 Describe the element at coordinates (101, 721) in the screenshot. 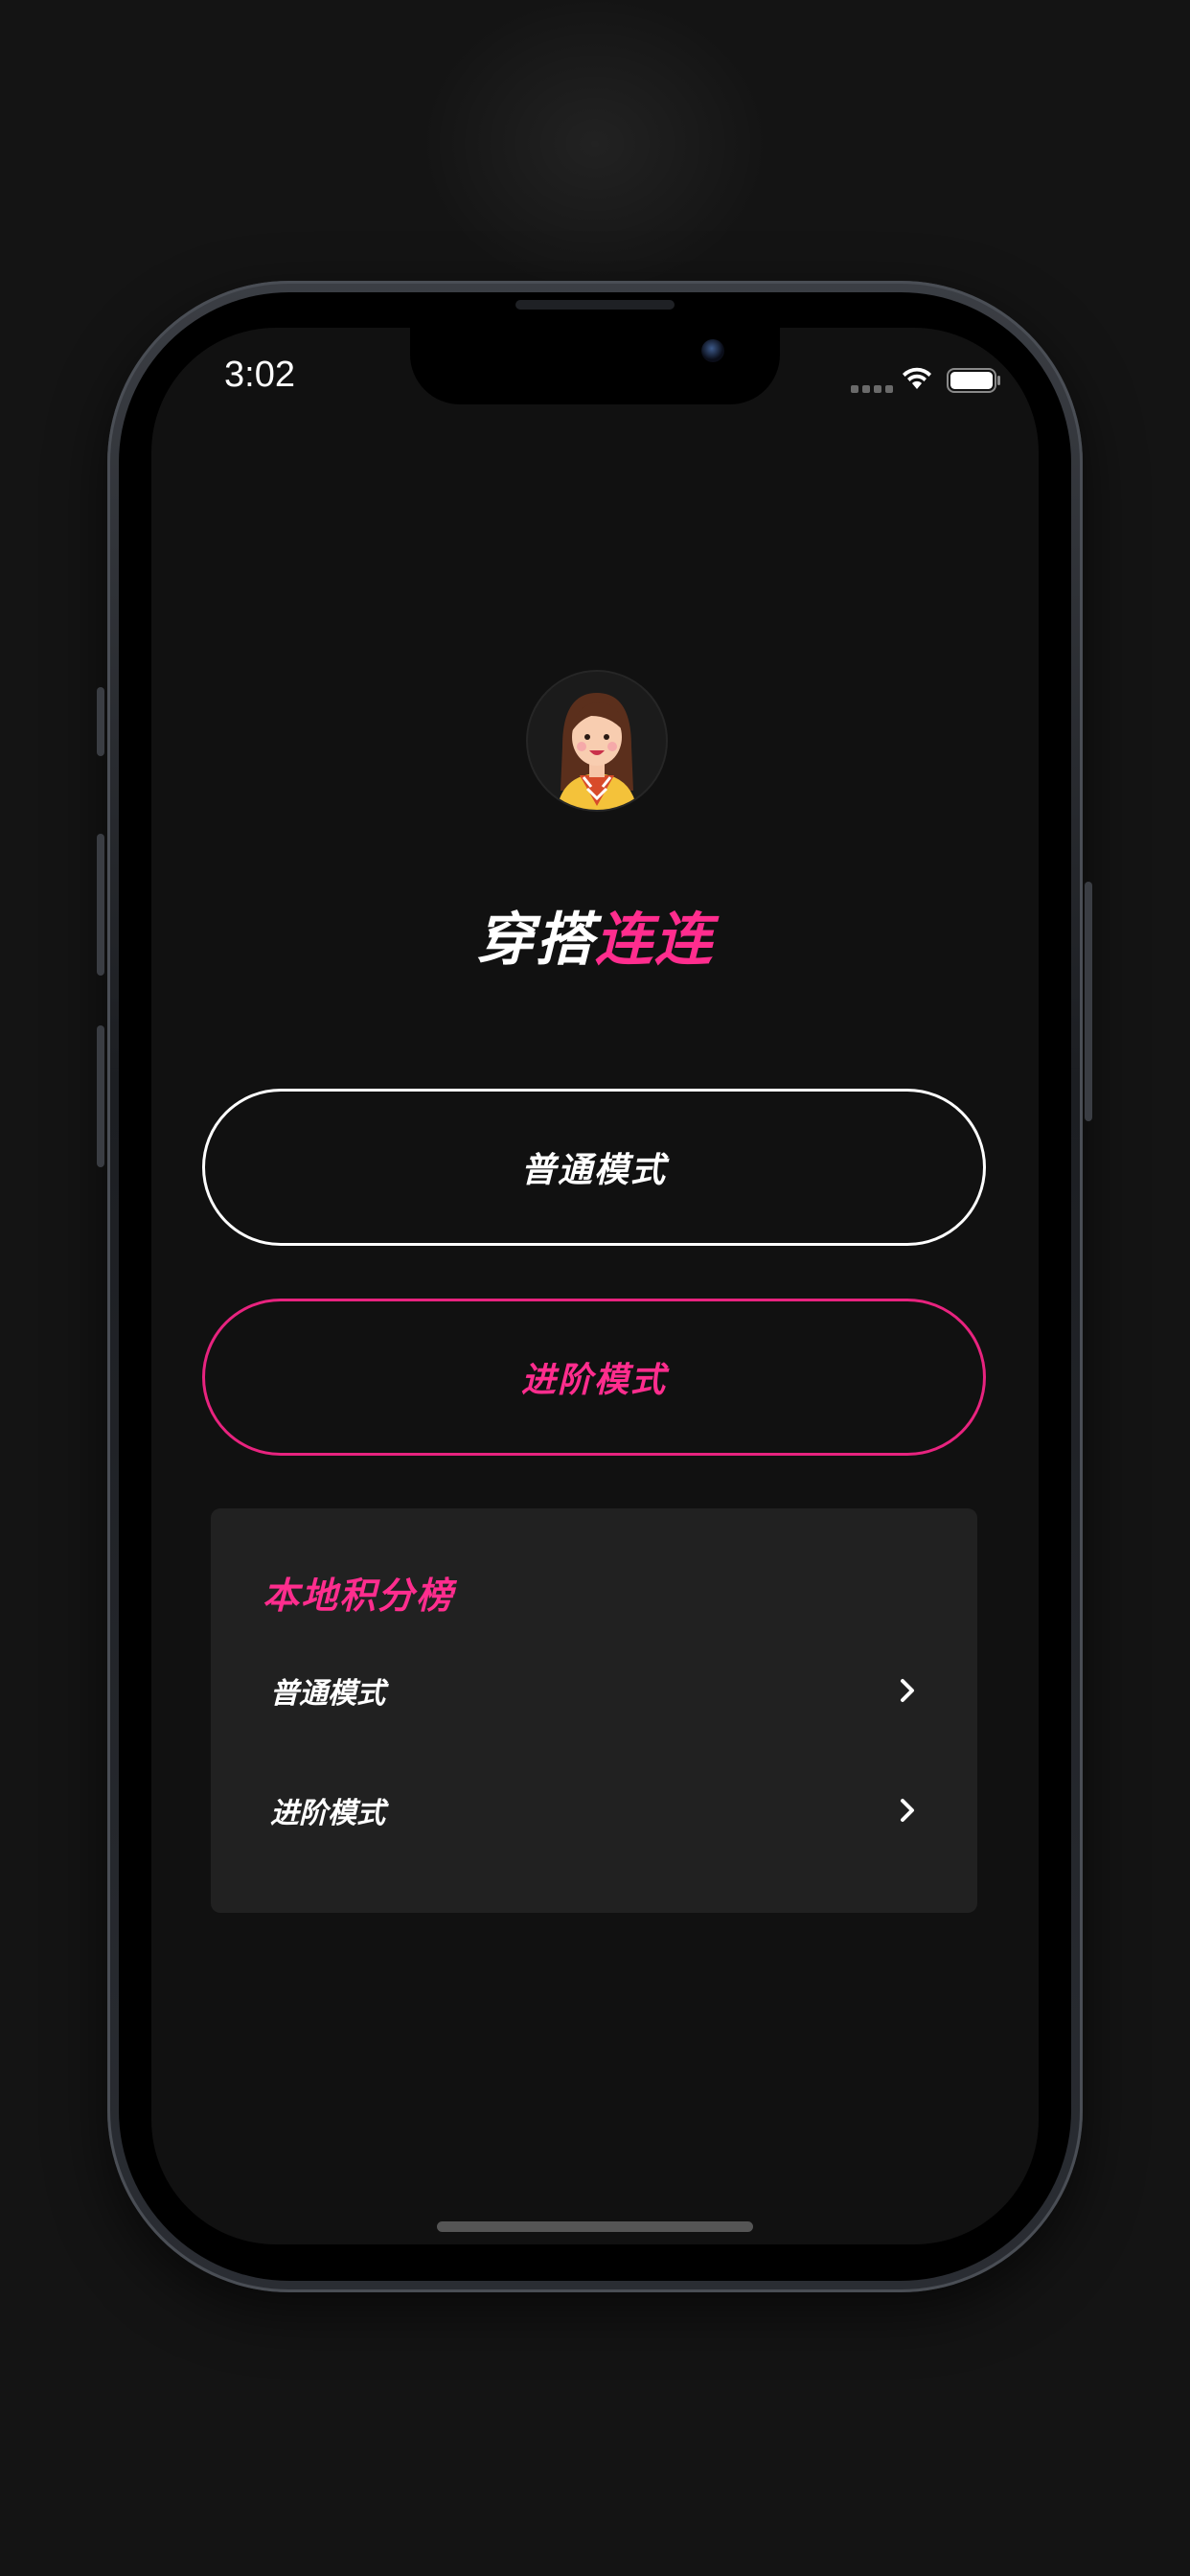

I see `mute-switch` at that location.